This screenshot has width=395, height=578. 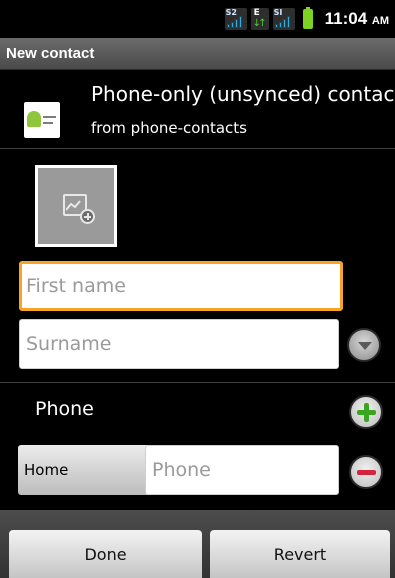 I want to click on page-title: New contact, so click(x=50, y=53).